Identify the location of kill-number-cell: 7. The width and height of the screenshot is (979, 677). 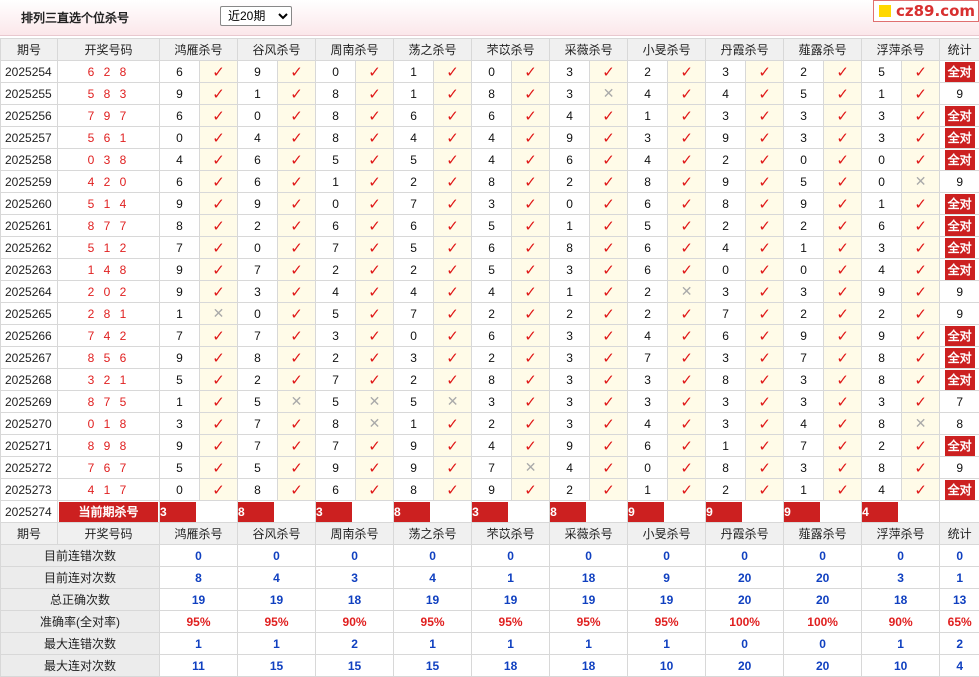
(258, 270).